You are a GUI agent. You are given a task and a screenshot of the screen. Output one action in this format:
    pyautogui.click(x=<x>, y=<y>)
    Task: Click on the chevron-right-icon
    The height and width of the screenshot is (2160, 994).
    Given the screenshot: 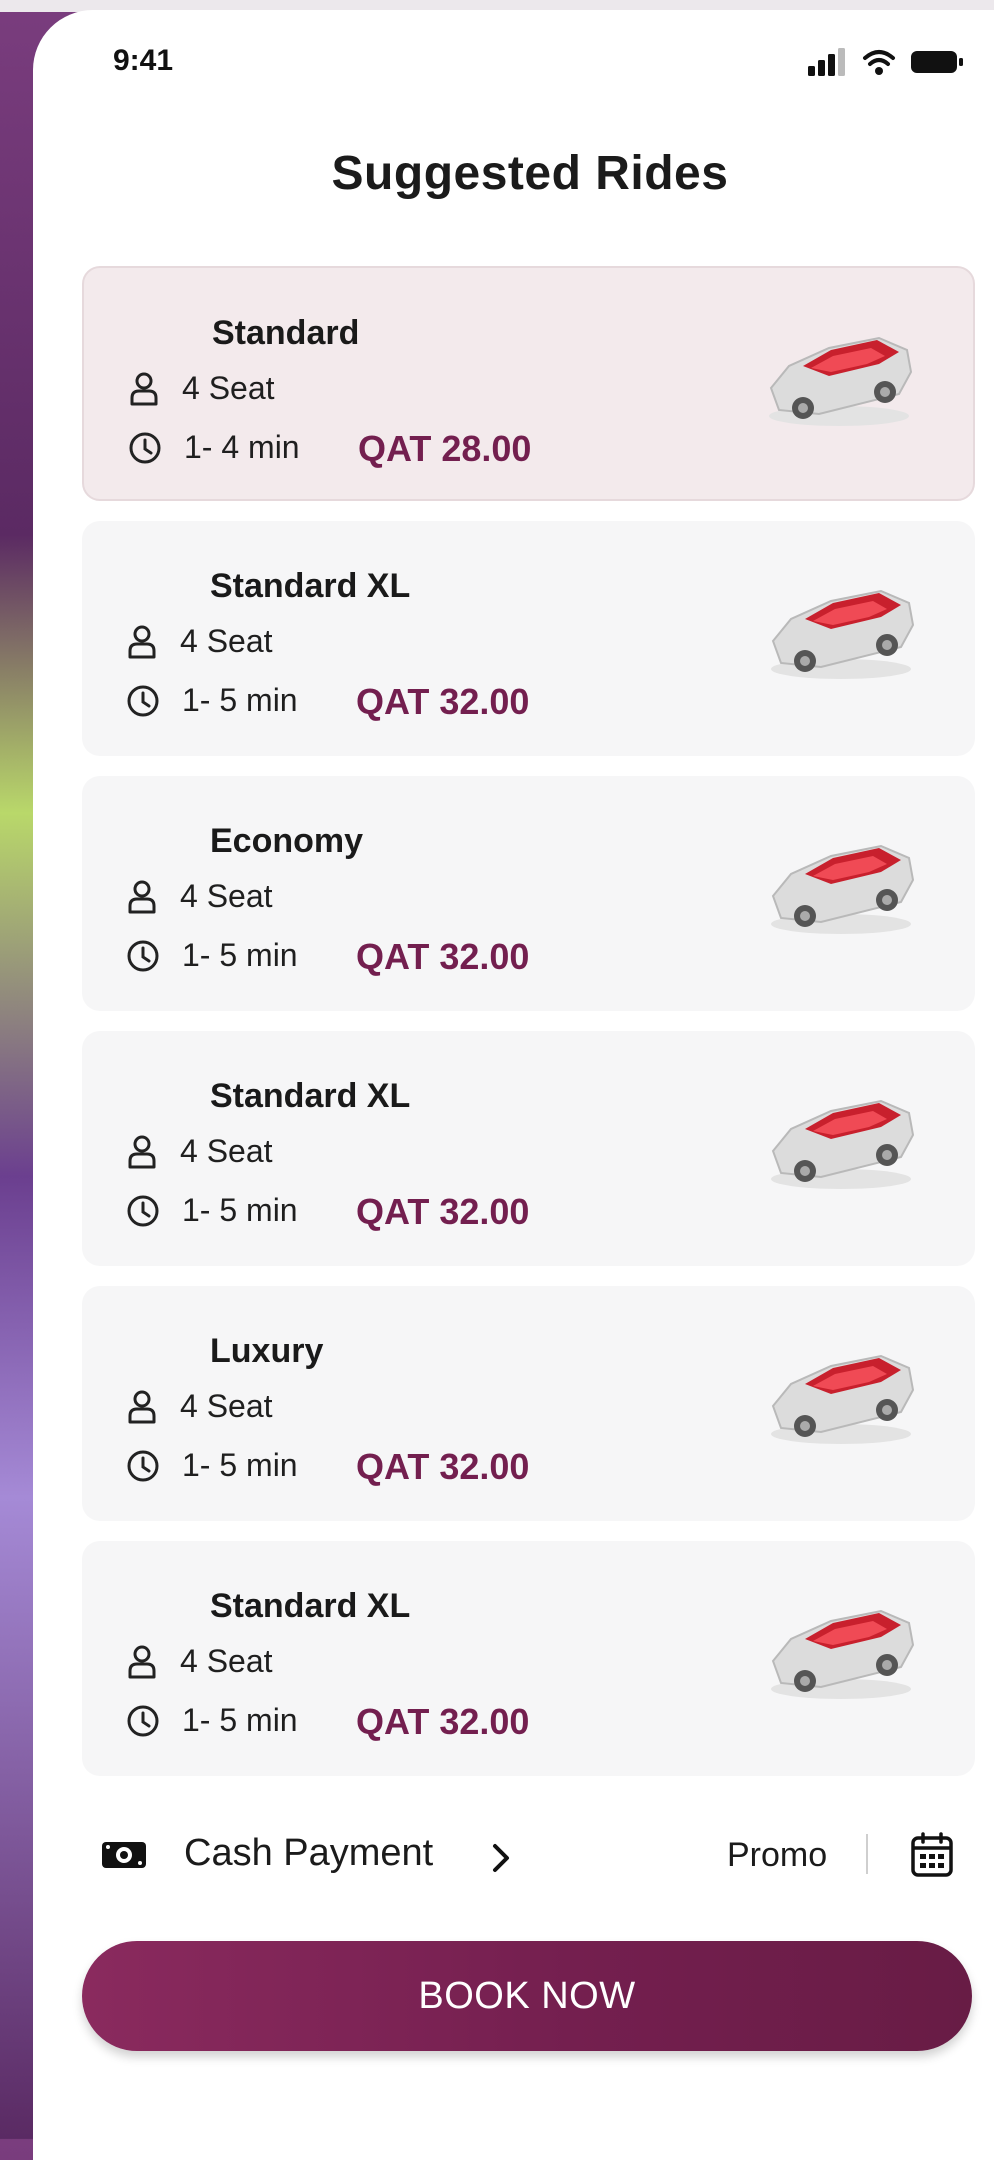 What is the action you would take?
    pyautogui.click(x=501, y=1858)
    